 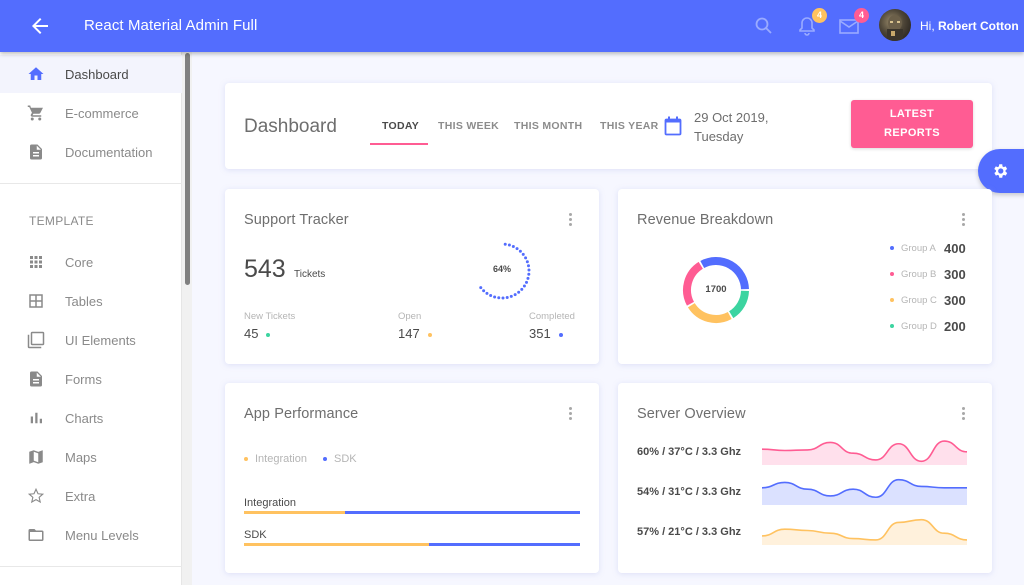 I want to click on notifications-button: 4, so click(x=811, y=23).